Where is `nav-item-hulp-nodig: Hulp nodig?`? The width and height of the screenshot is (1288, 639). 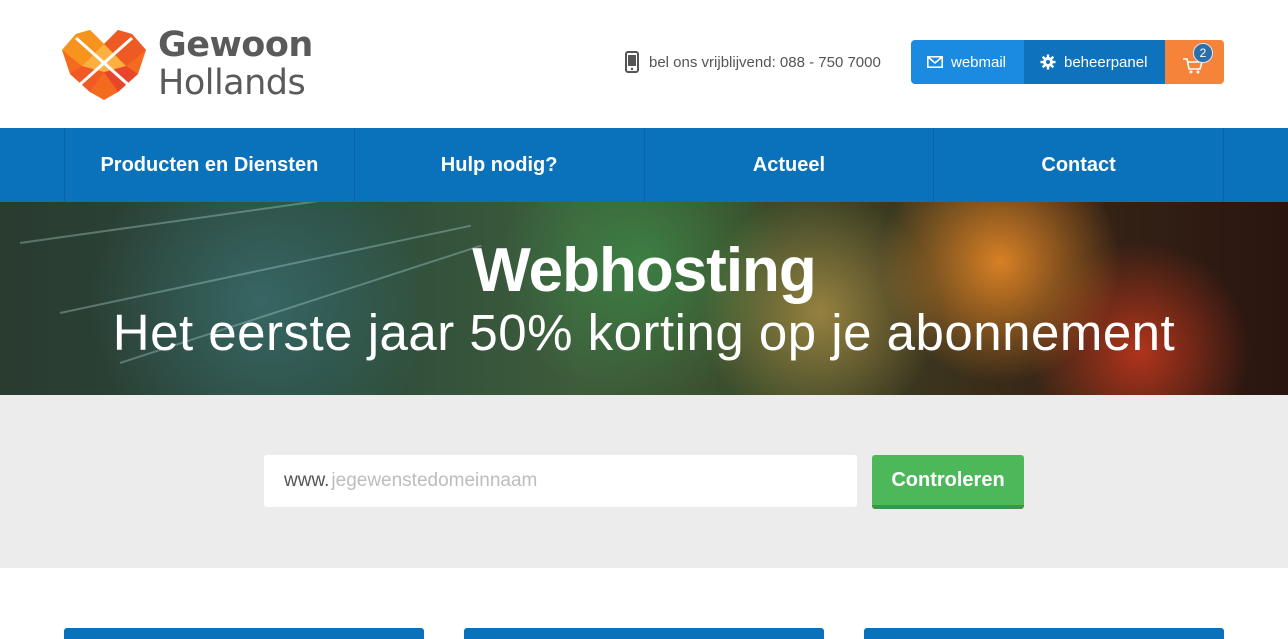 nav-item-hulp-nodig: Hulp nodig? is located at coordinates (500, 165).